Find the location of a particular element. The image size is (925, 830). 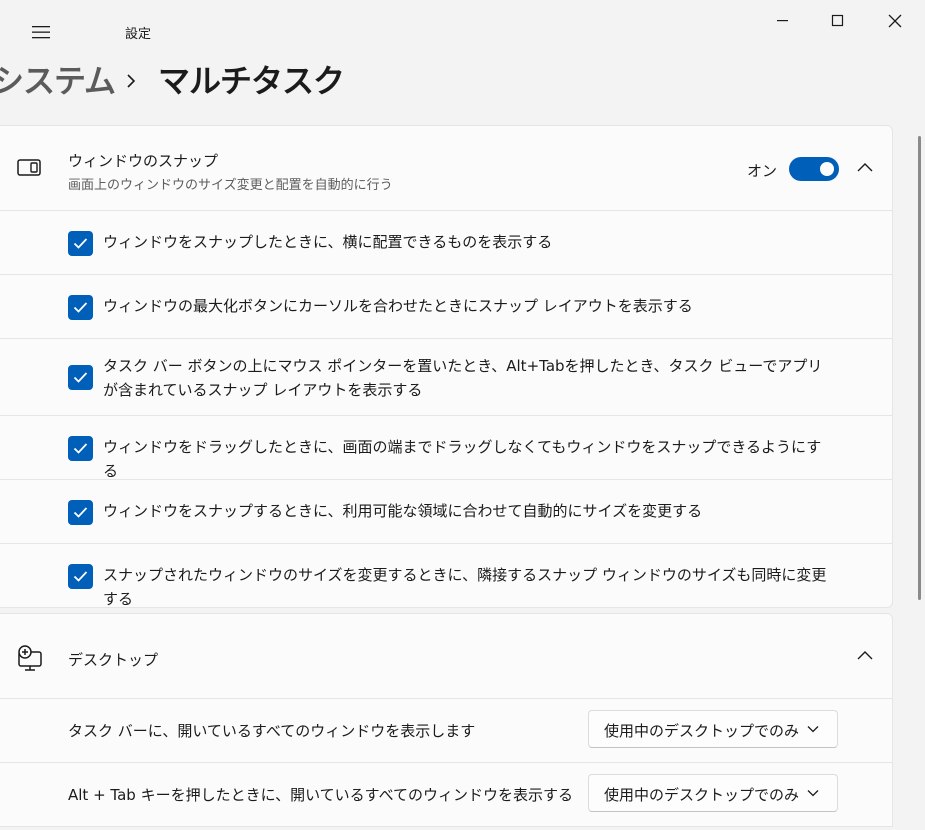

desktops-header: デスクトップ is located at coordinates (446, 656).